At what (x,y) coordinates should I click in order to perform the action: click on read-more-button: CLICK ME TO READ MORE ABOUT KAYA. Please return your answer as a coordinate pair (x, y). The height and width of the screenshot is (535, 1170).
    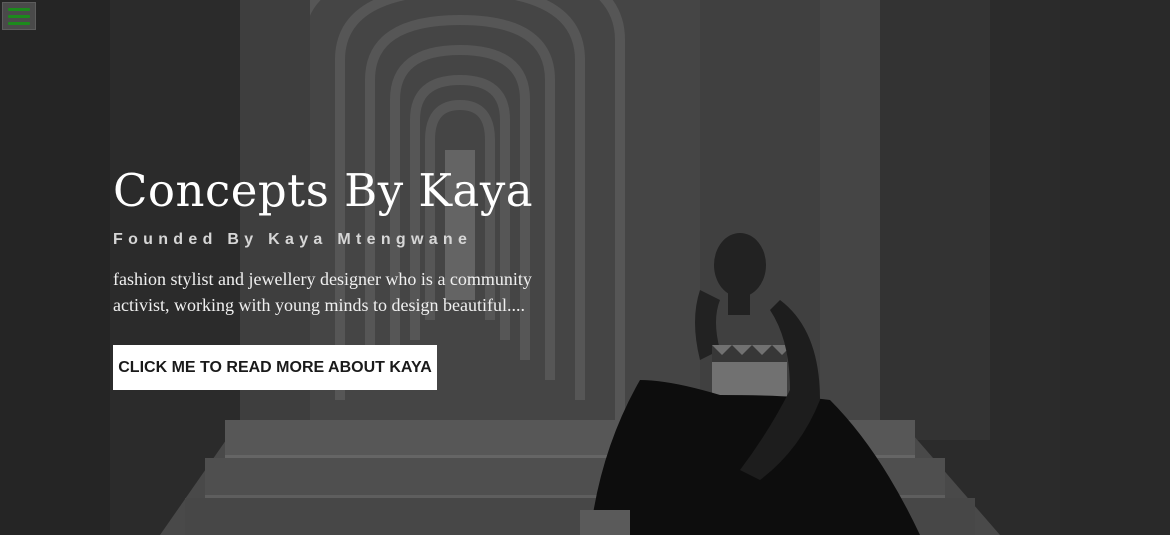
    Looking at the image, I should click on (275, 367).